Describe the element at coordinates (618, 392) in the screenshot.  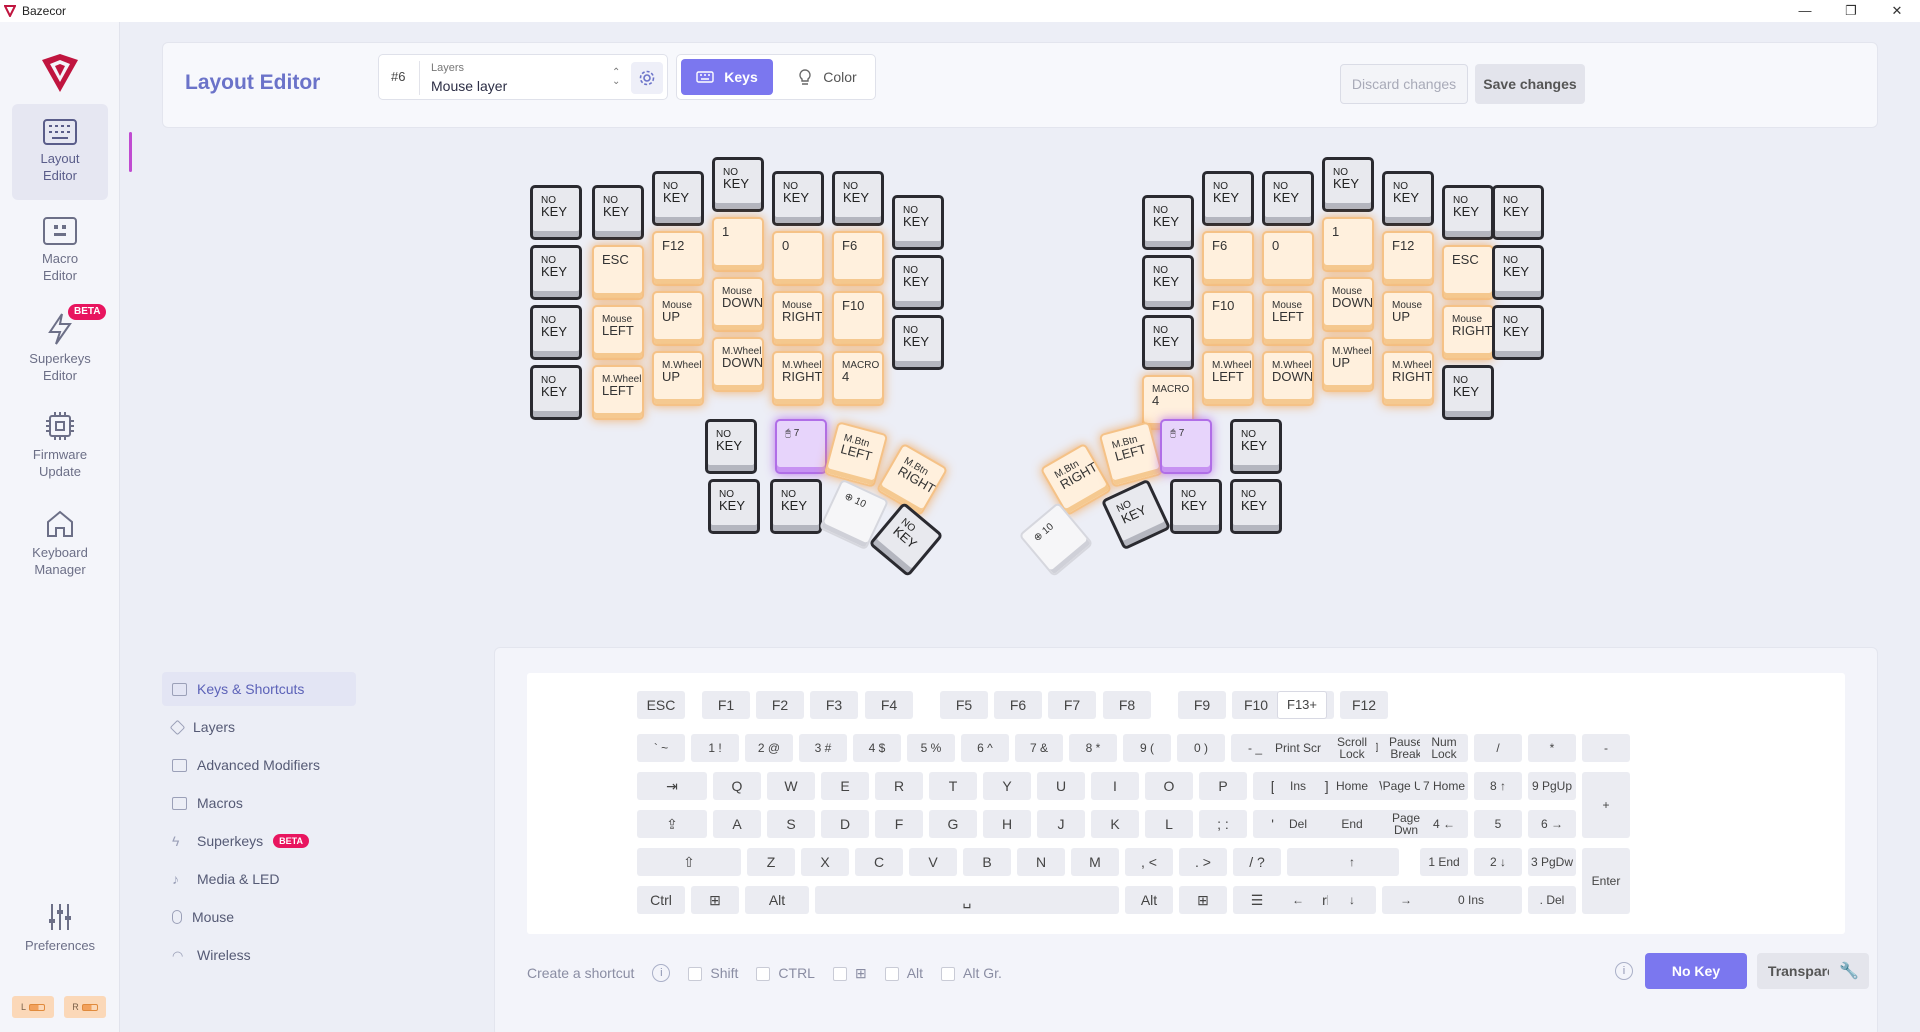
I see `key-left: M.Wheel LEFT` at that location.